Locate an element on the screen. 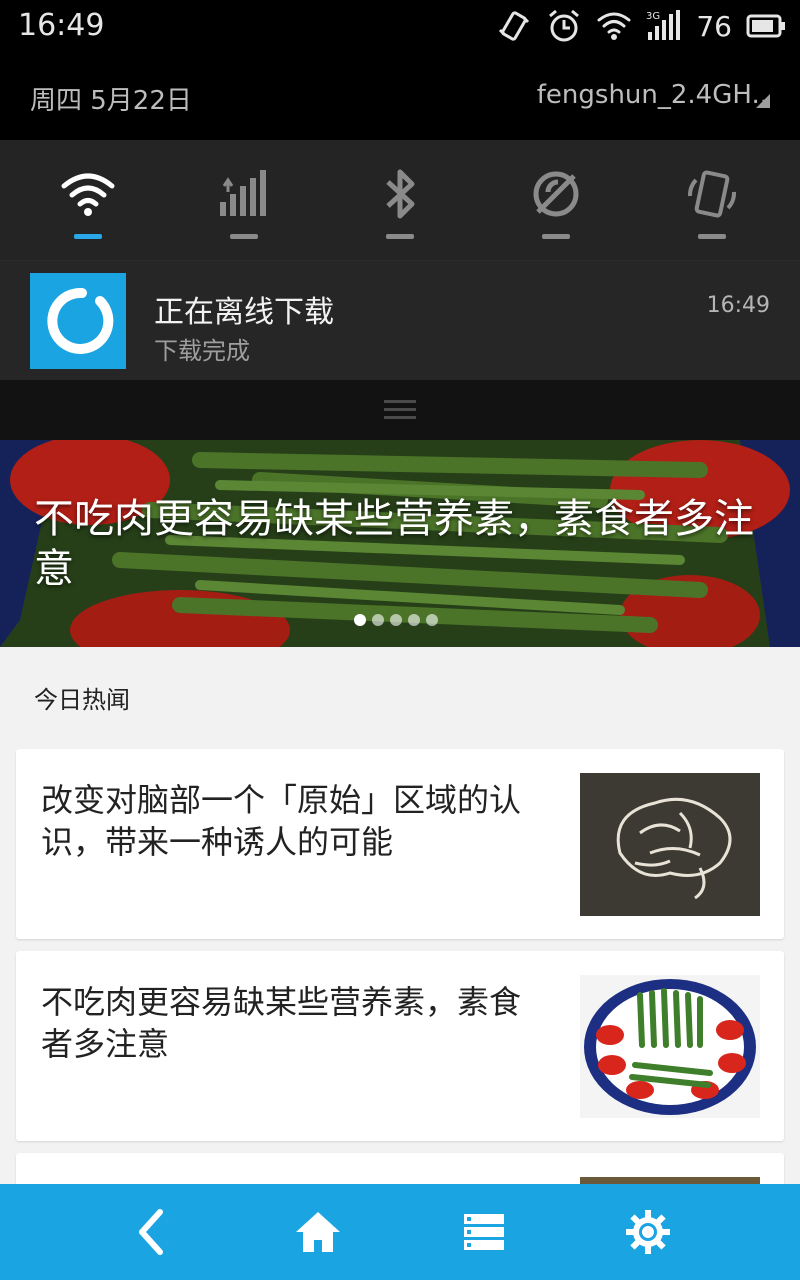  qs-rotate-toggle is located at coordinates (712, 207).